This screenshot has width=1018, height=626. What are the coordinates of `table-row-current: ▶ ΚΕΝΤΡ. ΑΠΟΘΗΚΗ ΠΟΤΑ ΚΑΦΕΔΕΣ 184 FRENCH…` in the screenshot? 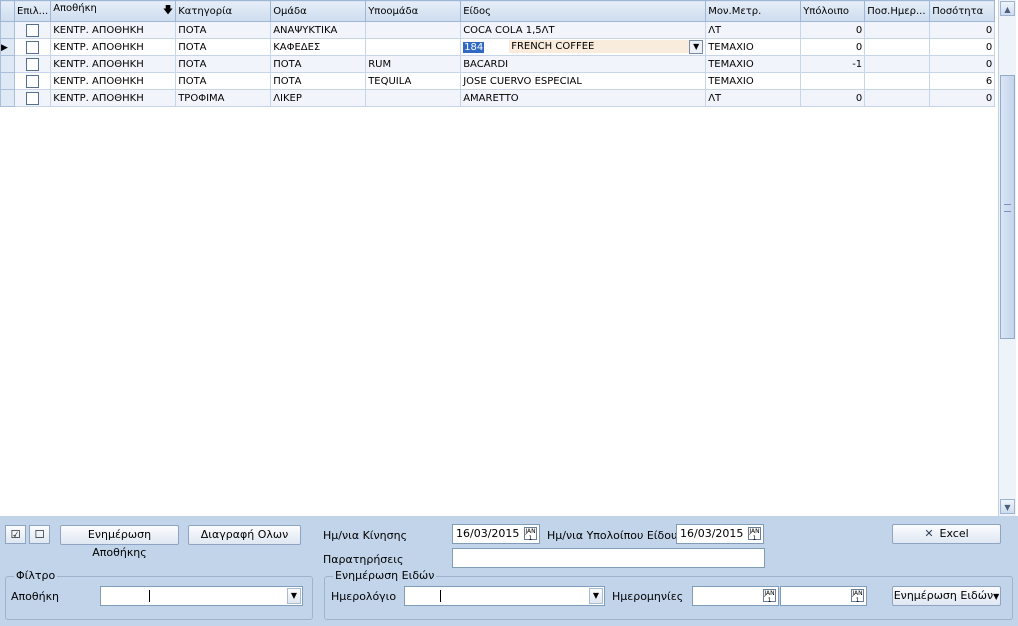 It's located at (498, 47).